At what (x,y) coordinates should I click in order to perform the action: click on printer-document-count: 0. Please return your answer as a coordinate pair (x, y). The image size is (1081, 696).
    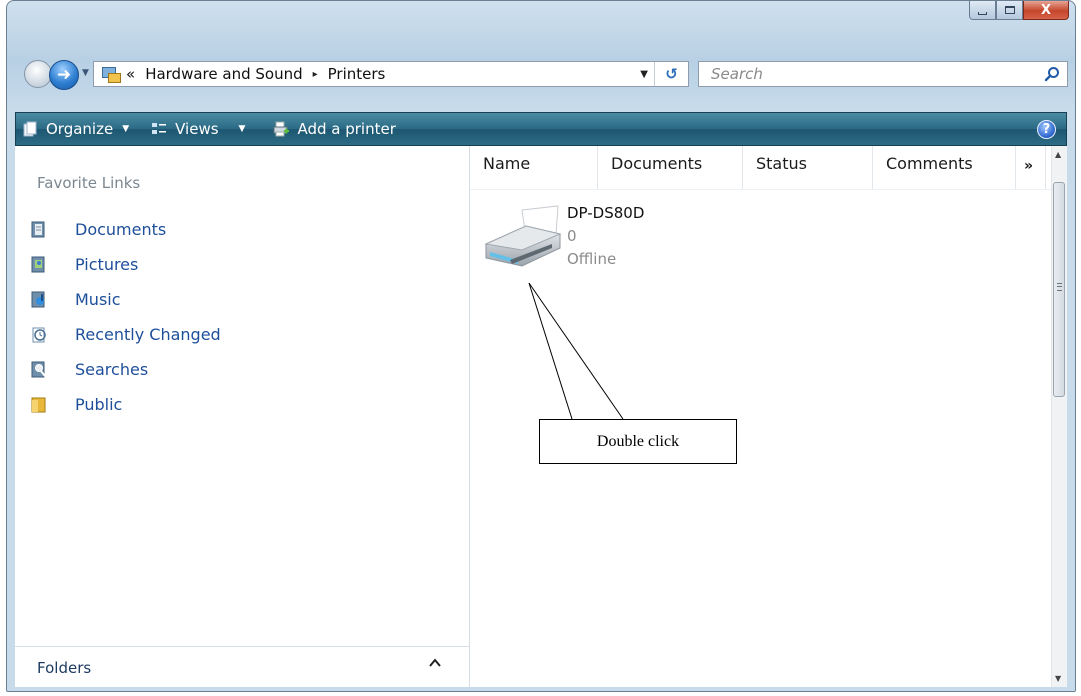
    Looking at the image, I should click on (572, 236).